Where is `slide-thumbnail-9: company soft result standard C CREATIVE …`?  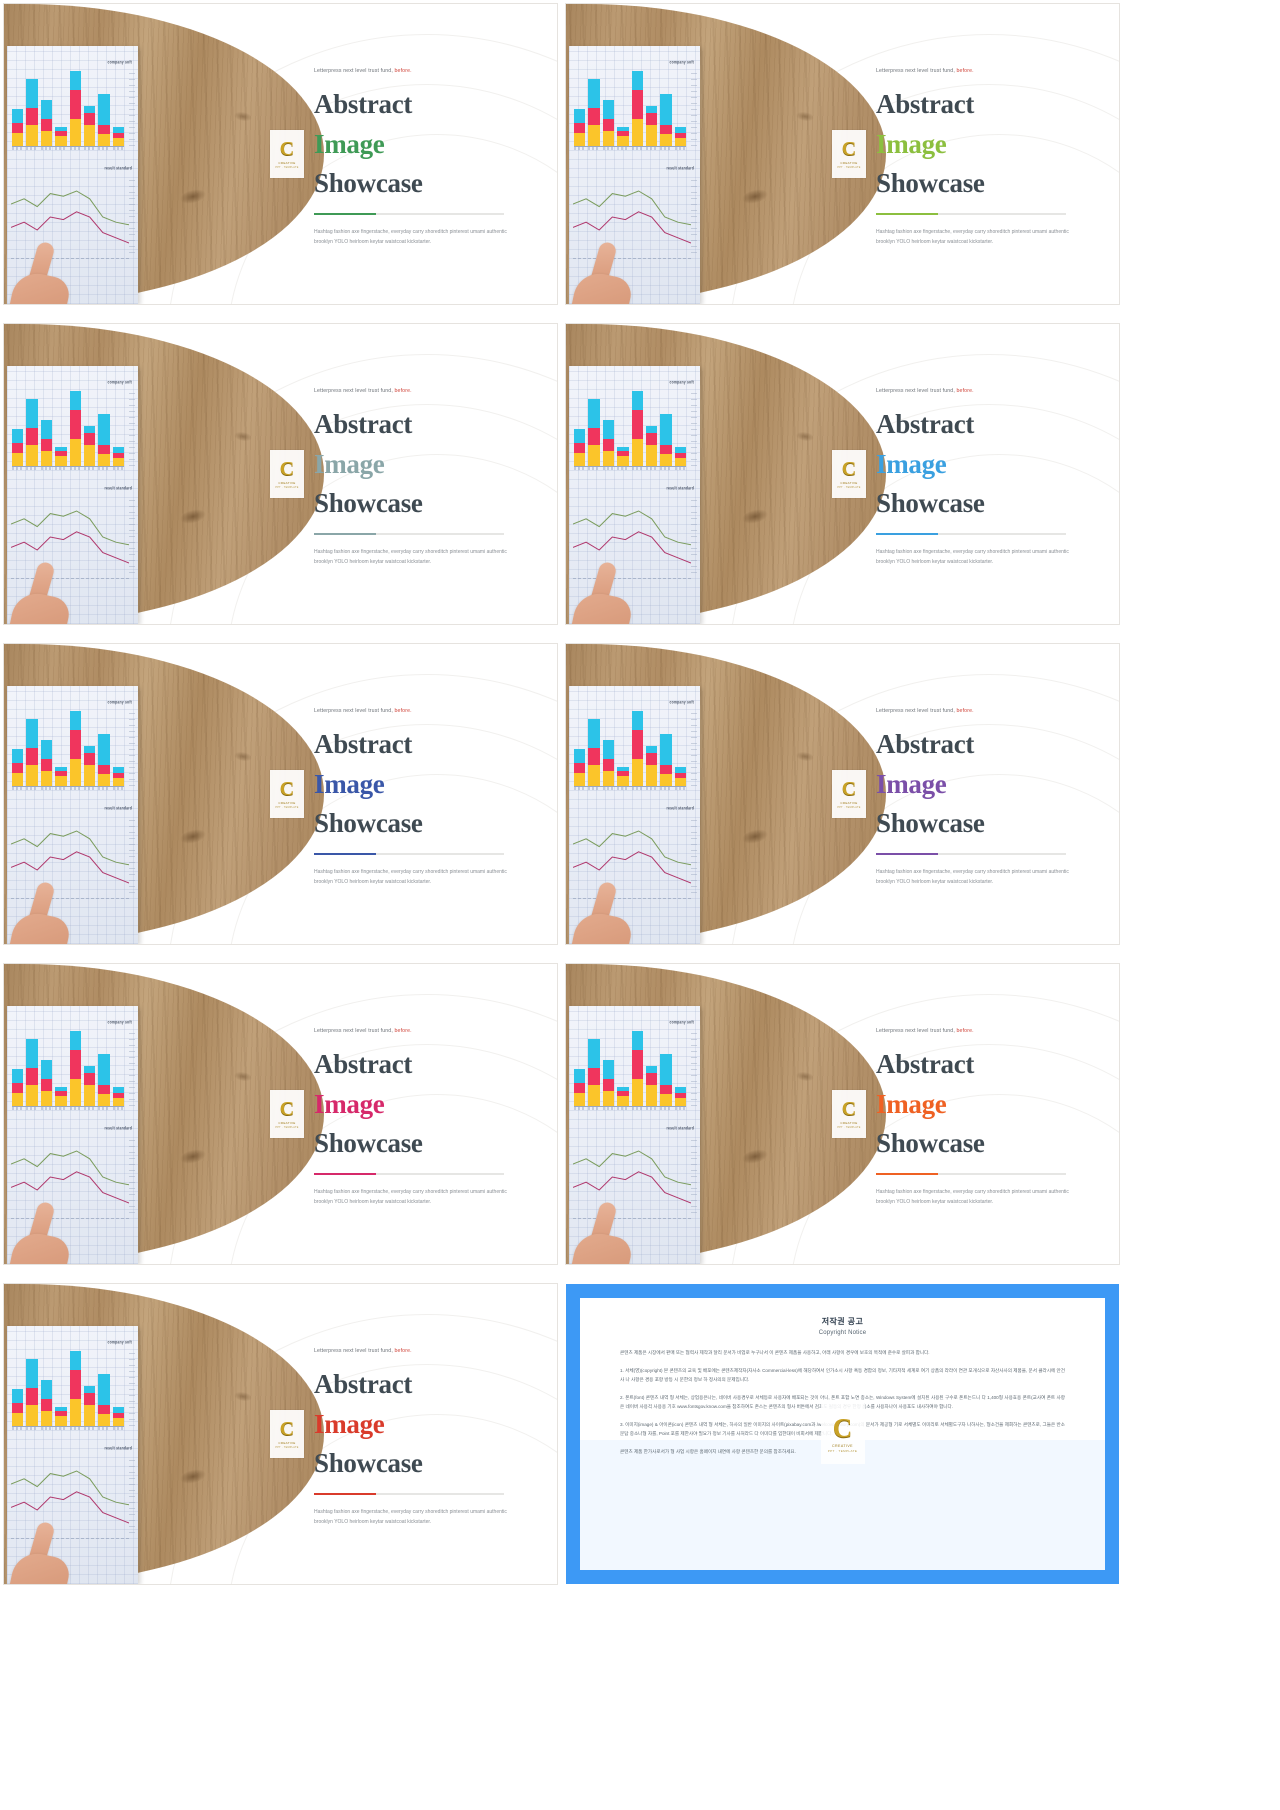
slide-thumbnail-9: company soft result standard C CREATIVE … is located at coordinates (280, 1434).